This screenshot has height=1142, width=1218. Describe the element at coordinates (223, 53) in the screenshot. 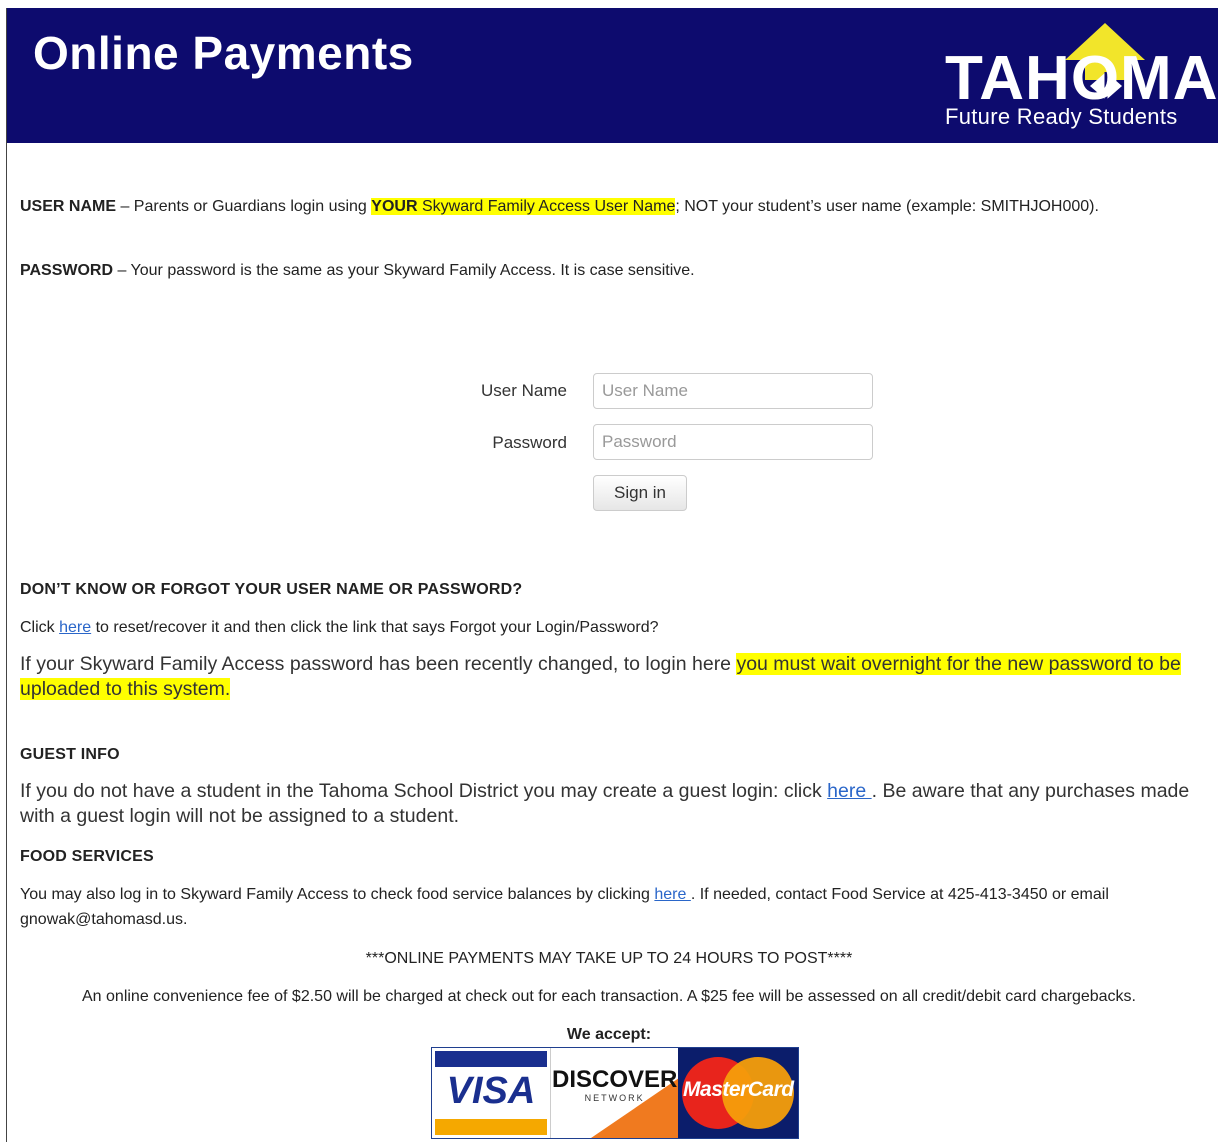

I see `page-title: Online Payments` at that location.